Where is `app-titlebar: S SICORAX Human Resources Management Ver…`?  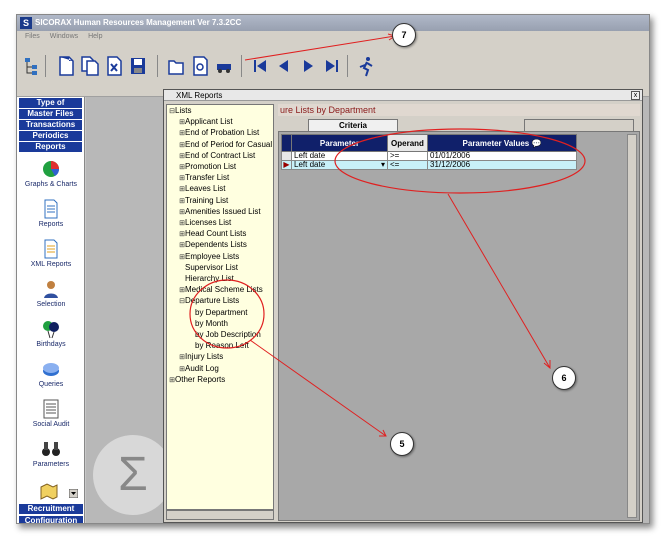
app-titlebar: S SICORAX Human Resources Management Ver… is located at coordinates (333, 23).